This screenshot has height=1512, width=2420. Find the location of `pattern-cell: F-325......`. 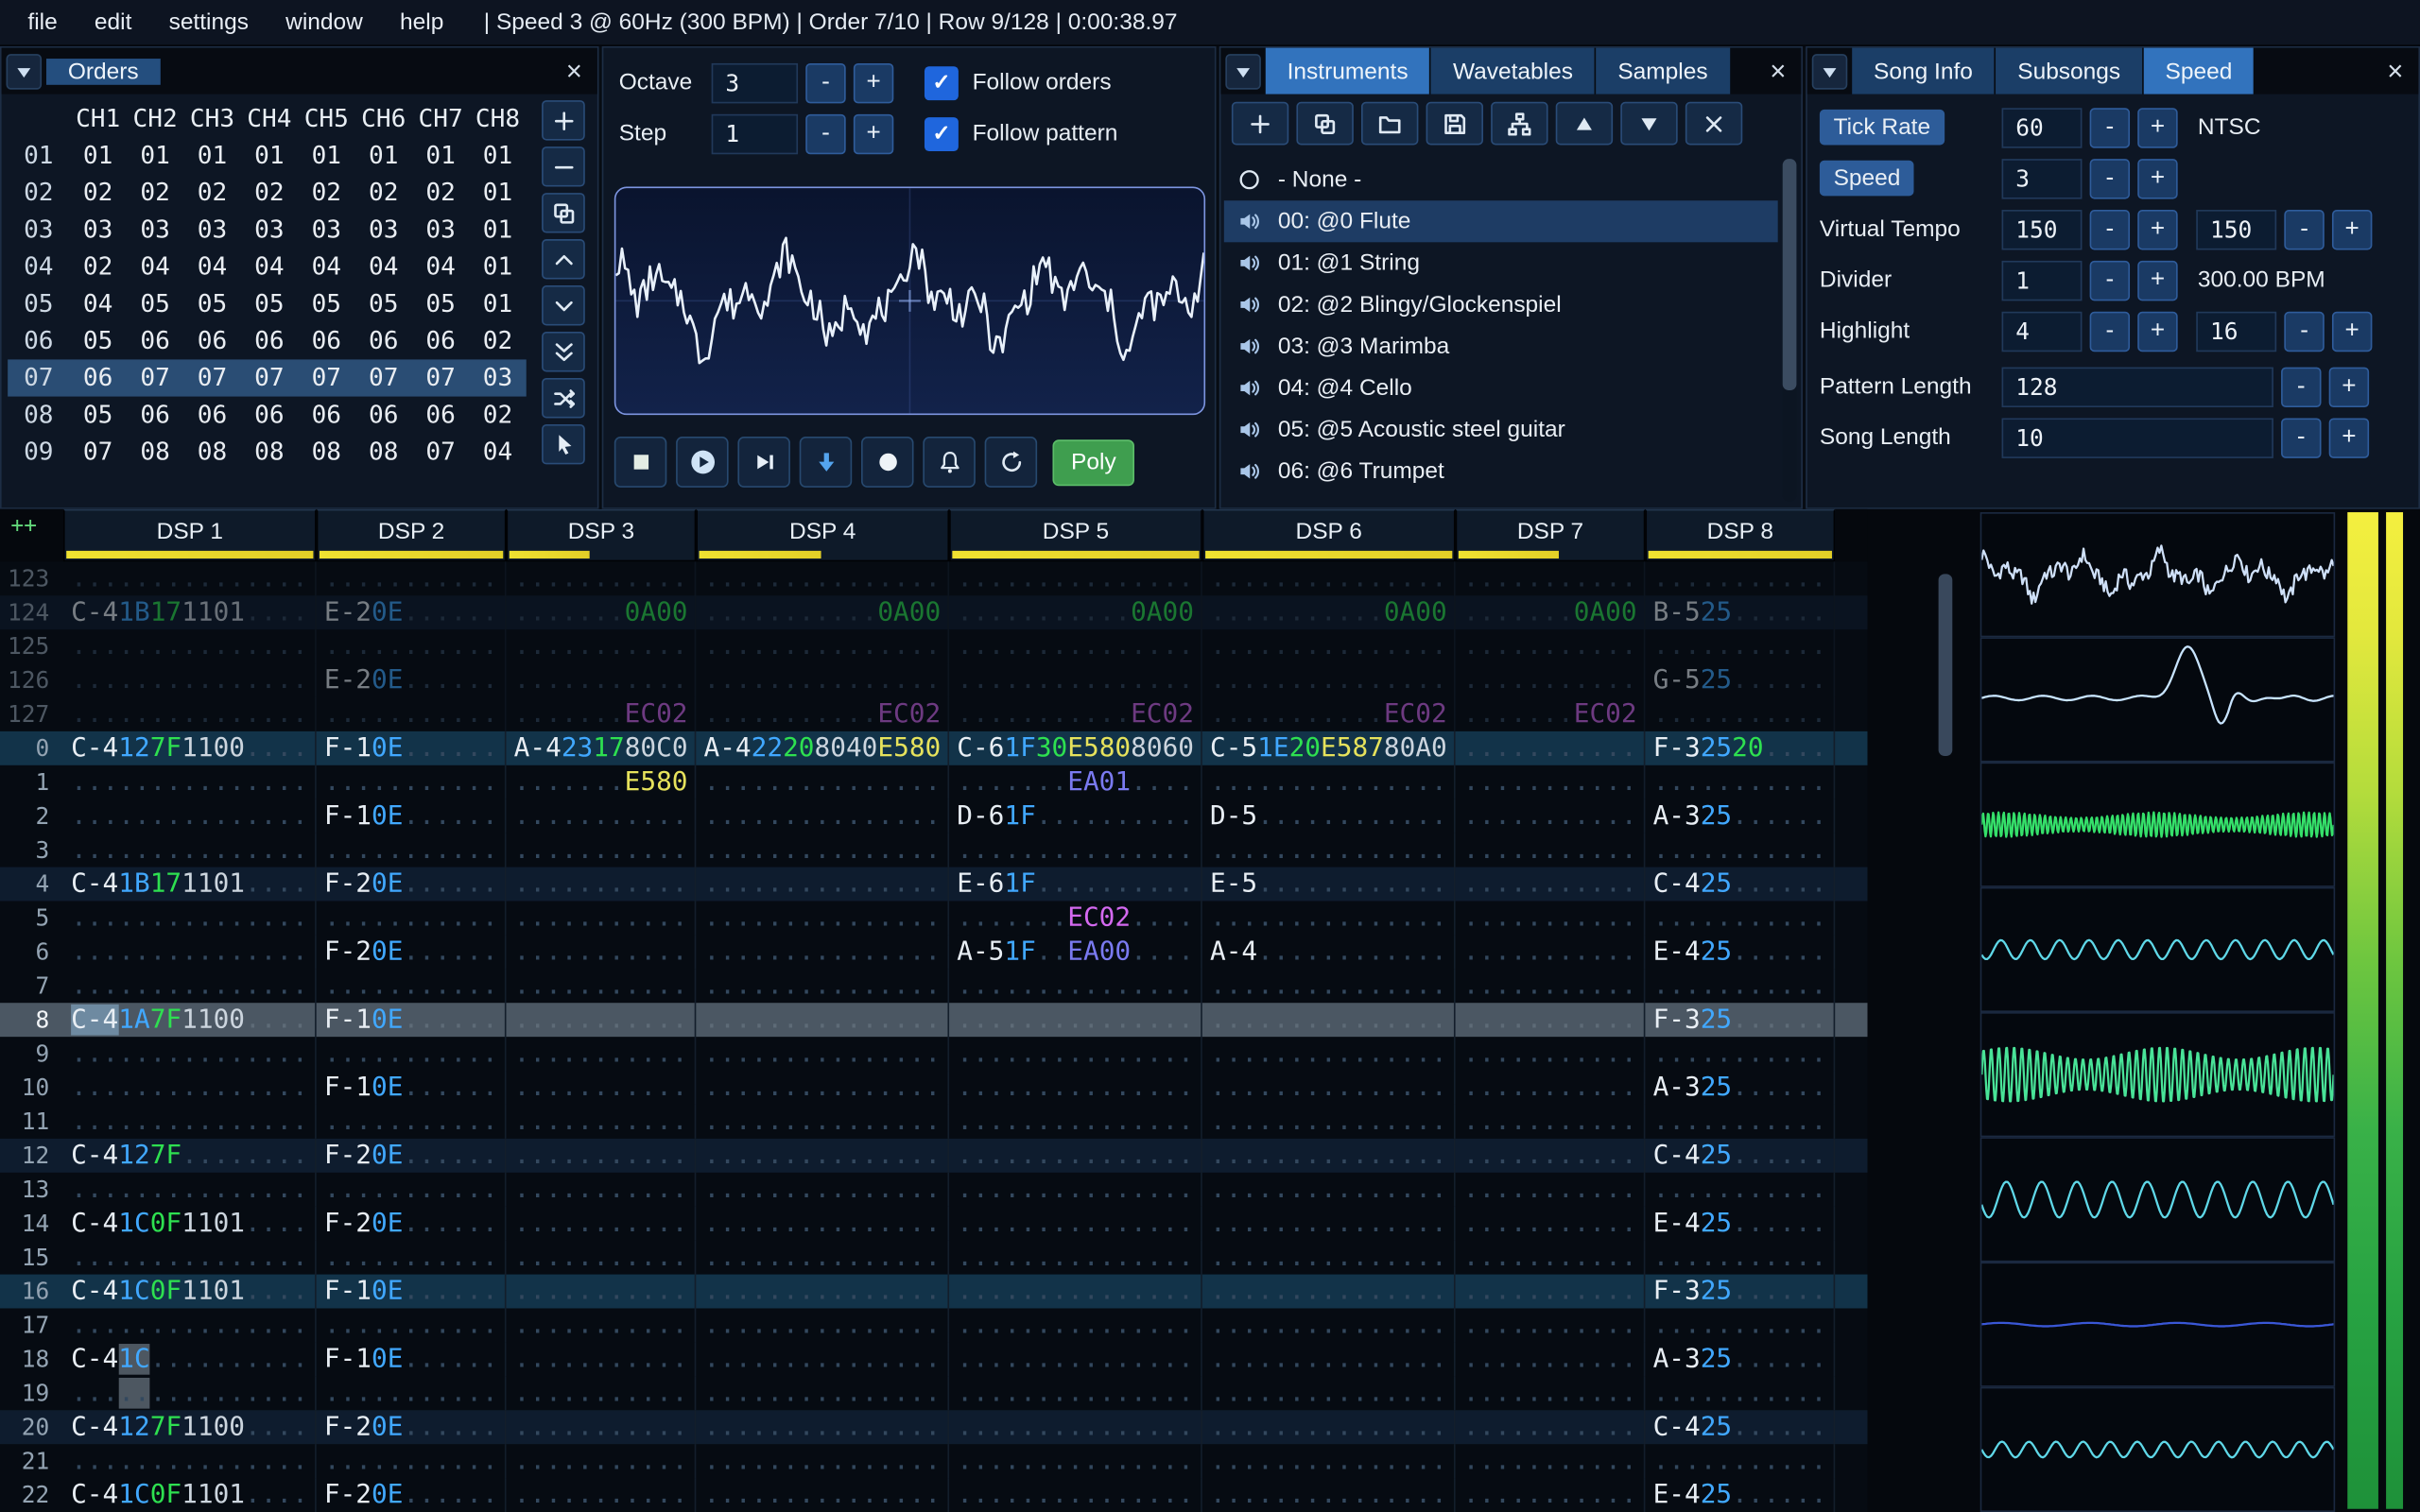

pattern-cell: F-325...... is located at coordinates (1740, 1020).